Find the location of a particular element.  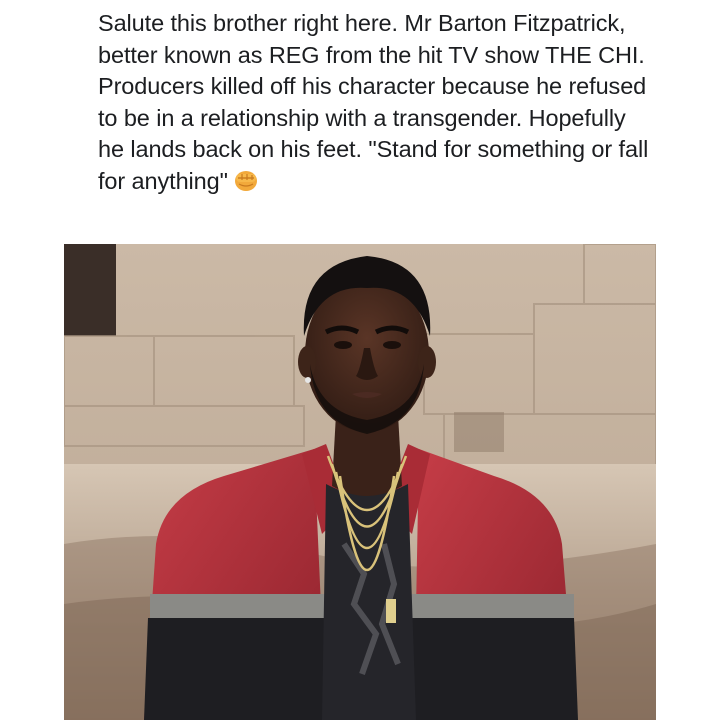

chain-pendant is located at coordinates (391, 611).